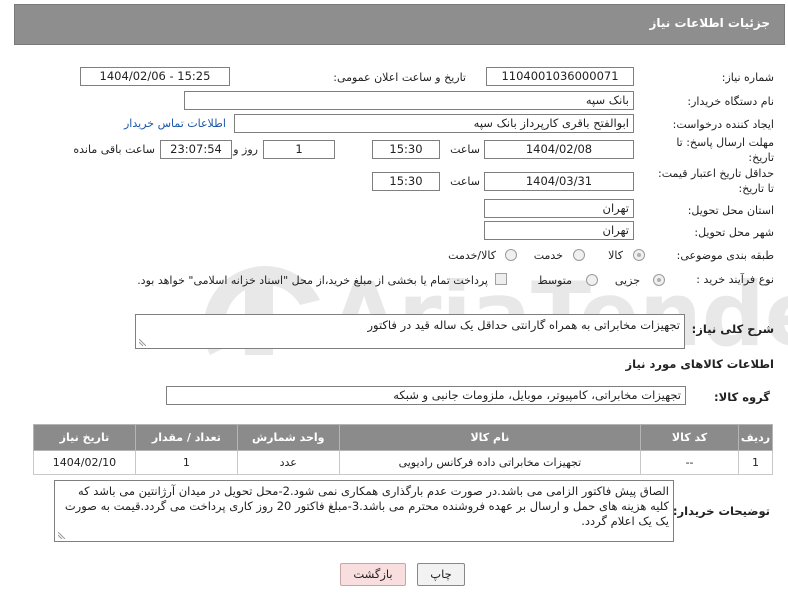 This screenshot has height=598, width=788. I want to click on need-number-field: 1104001036000071, so click(560, 76).